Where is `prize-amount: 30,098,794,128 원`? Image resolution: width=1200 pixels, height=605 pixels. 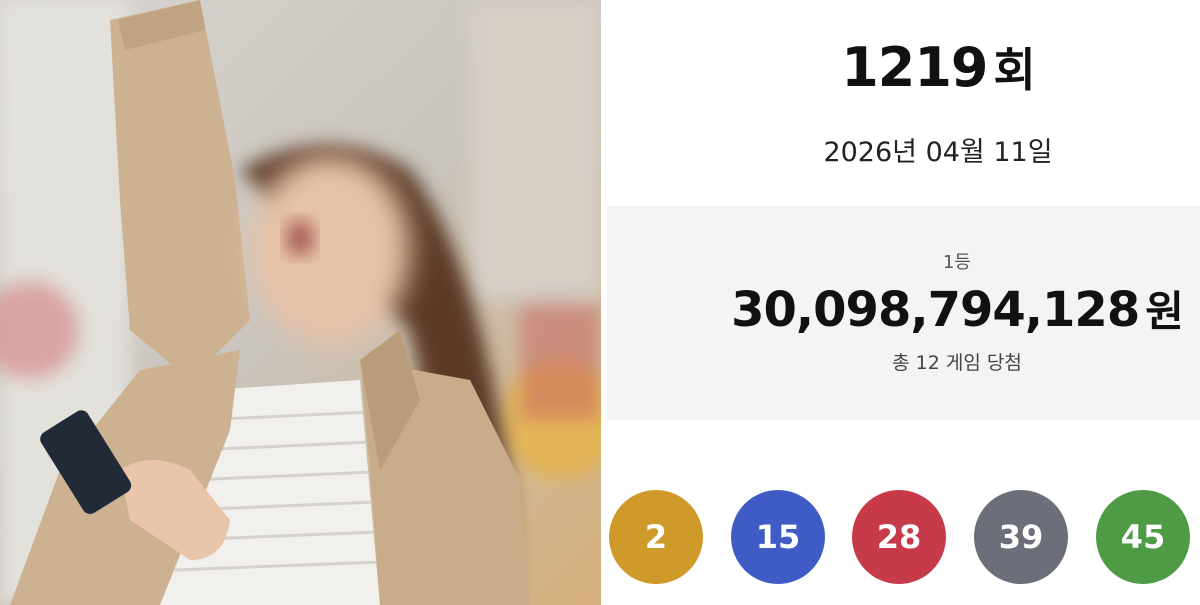
prize-amount: 30,098,794,128 원 is located at coordinates (903, 308).